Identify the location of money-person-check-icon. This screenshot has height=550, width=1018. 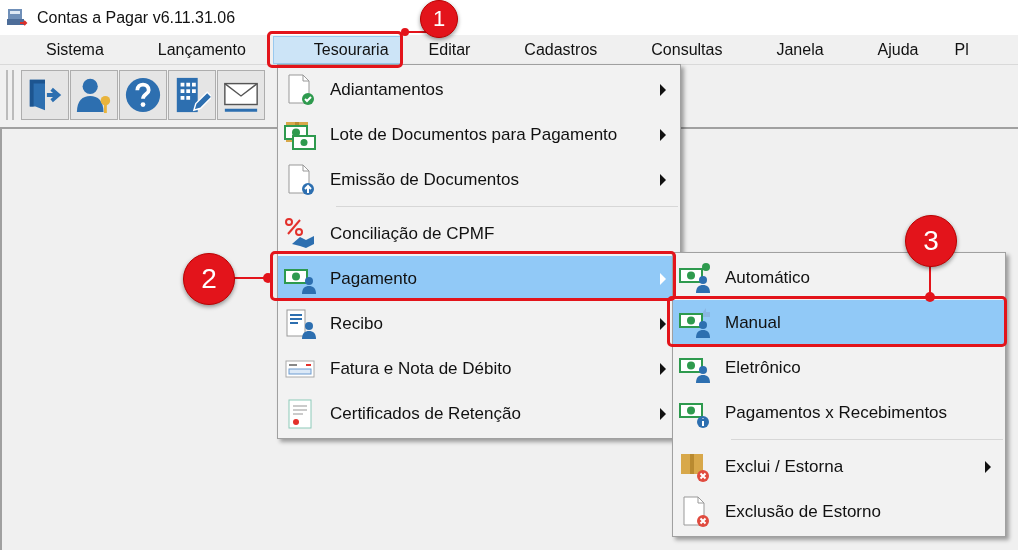
(695, 277).